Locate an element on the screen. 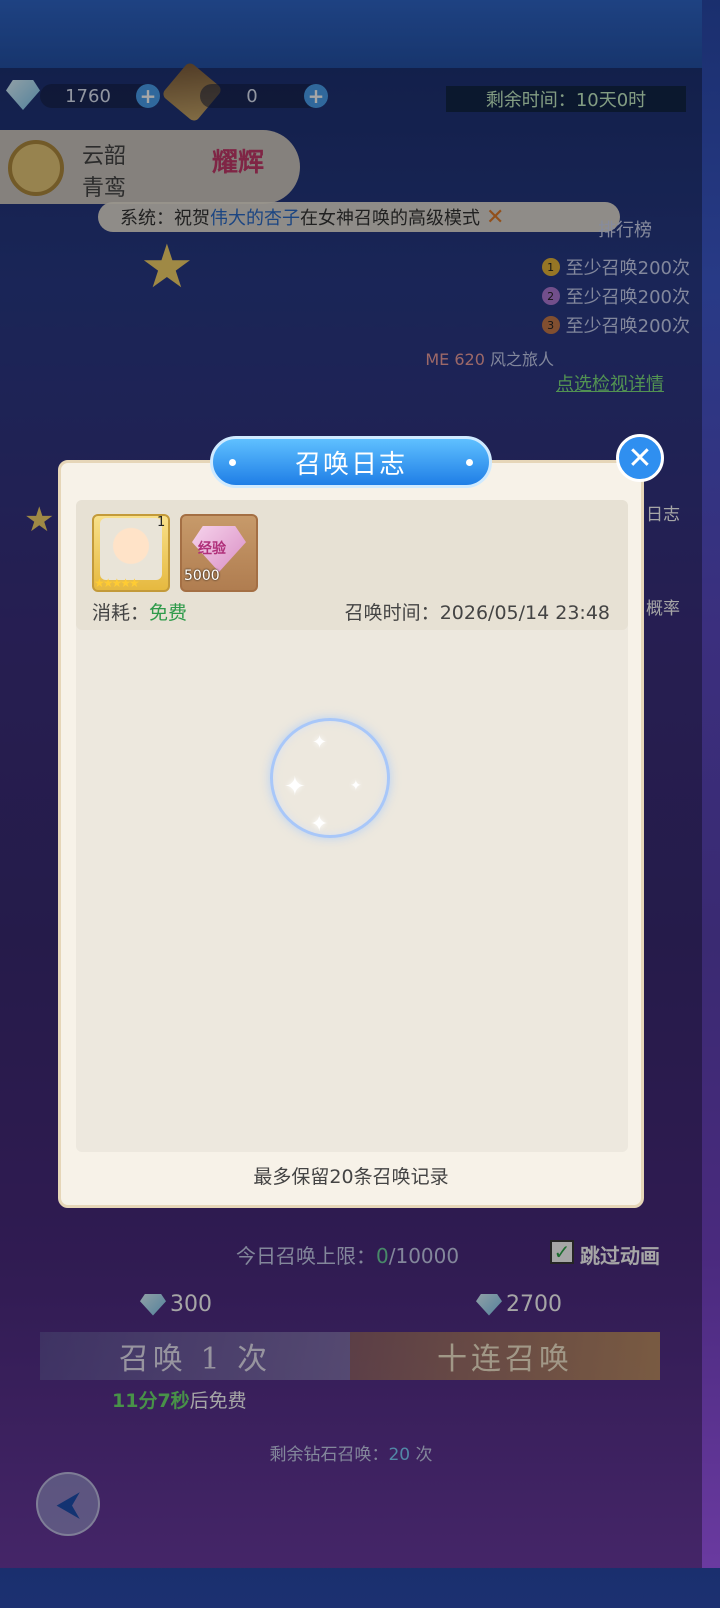 The image size is (720, 1608). cost-info: 消耗：免费 is located at coordinates (139, 611).